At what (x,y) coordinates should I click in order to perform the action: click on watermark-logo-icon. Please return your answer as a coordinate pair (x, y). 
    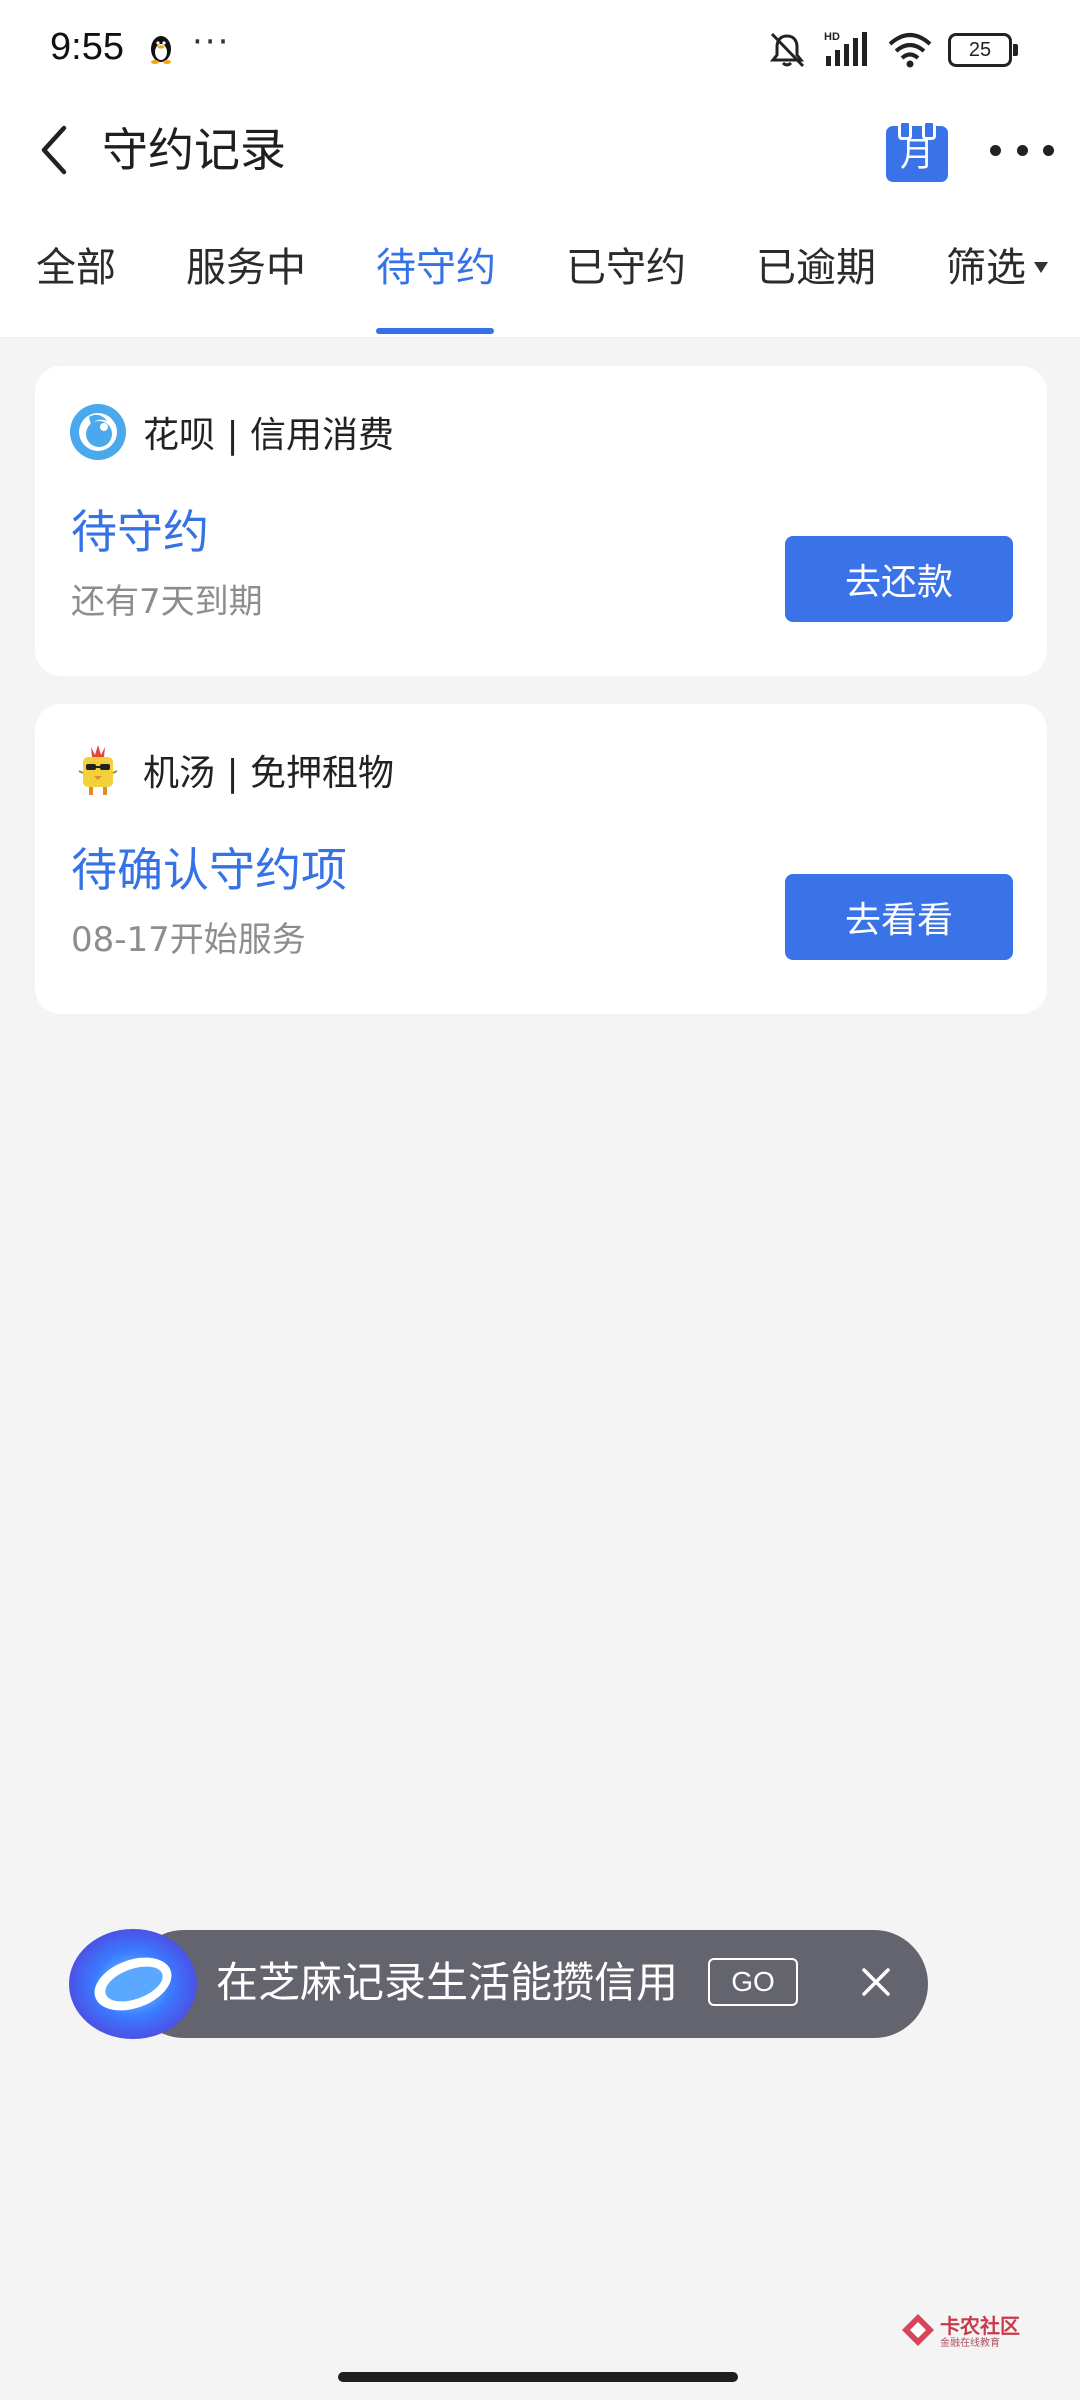
    Looking at the image, I should click on (918, 2330).